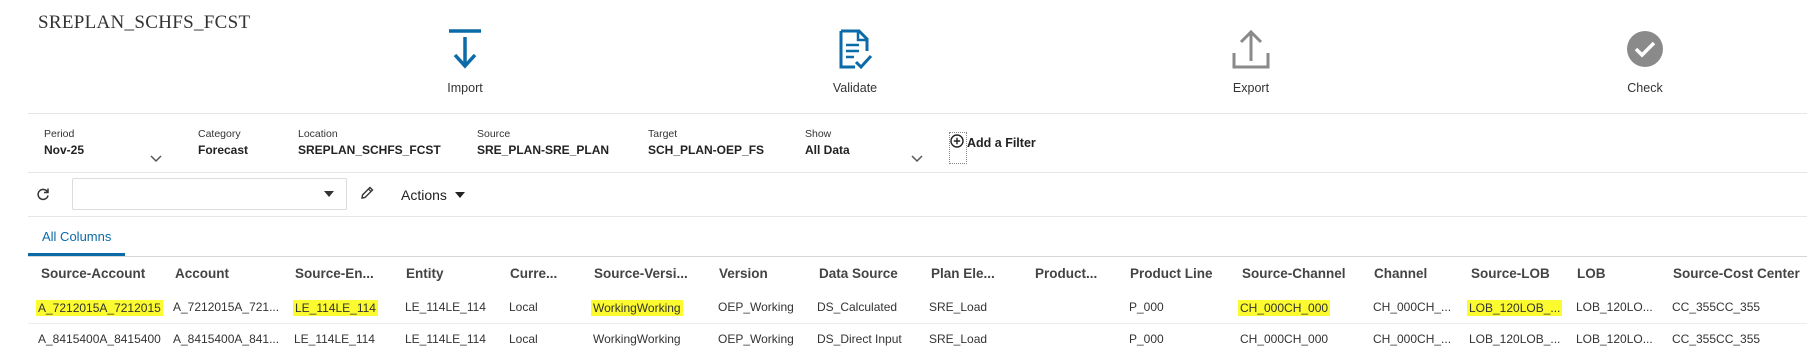 The image size is (1807, 355). What do you see at coordinates (706, 142) in the screenshot?
I see `filter-target: Target SCH_PLAN-OEP_FS` at bounding box center [706, 142].